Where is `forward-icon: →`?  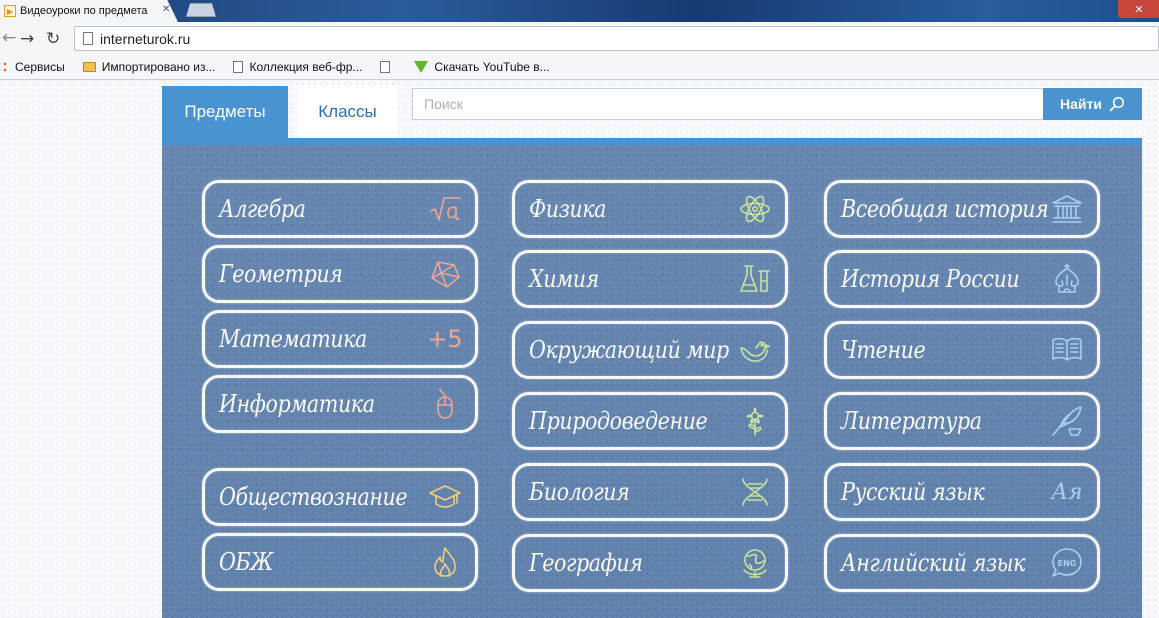 forward-icon: → is located at coordinates (27, 39).